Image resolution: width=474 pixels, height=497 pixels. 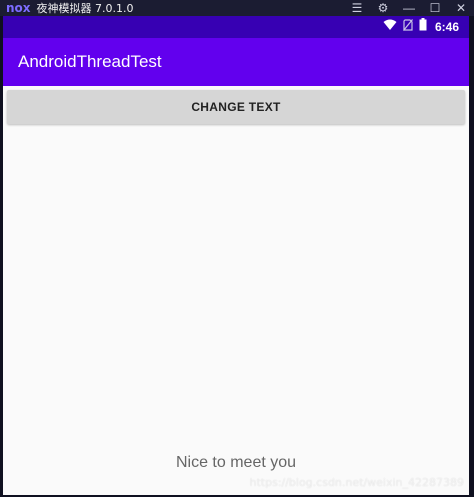 What do you see at coordinates (390, 27) in the screenshot?
I see `wifi-icon` at bounding box center [390, 27].